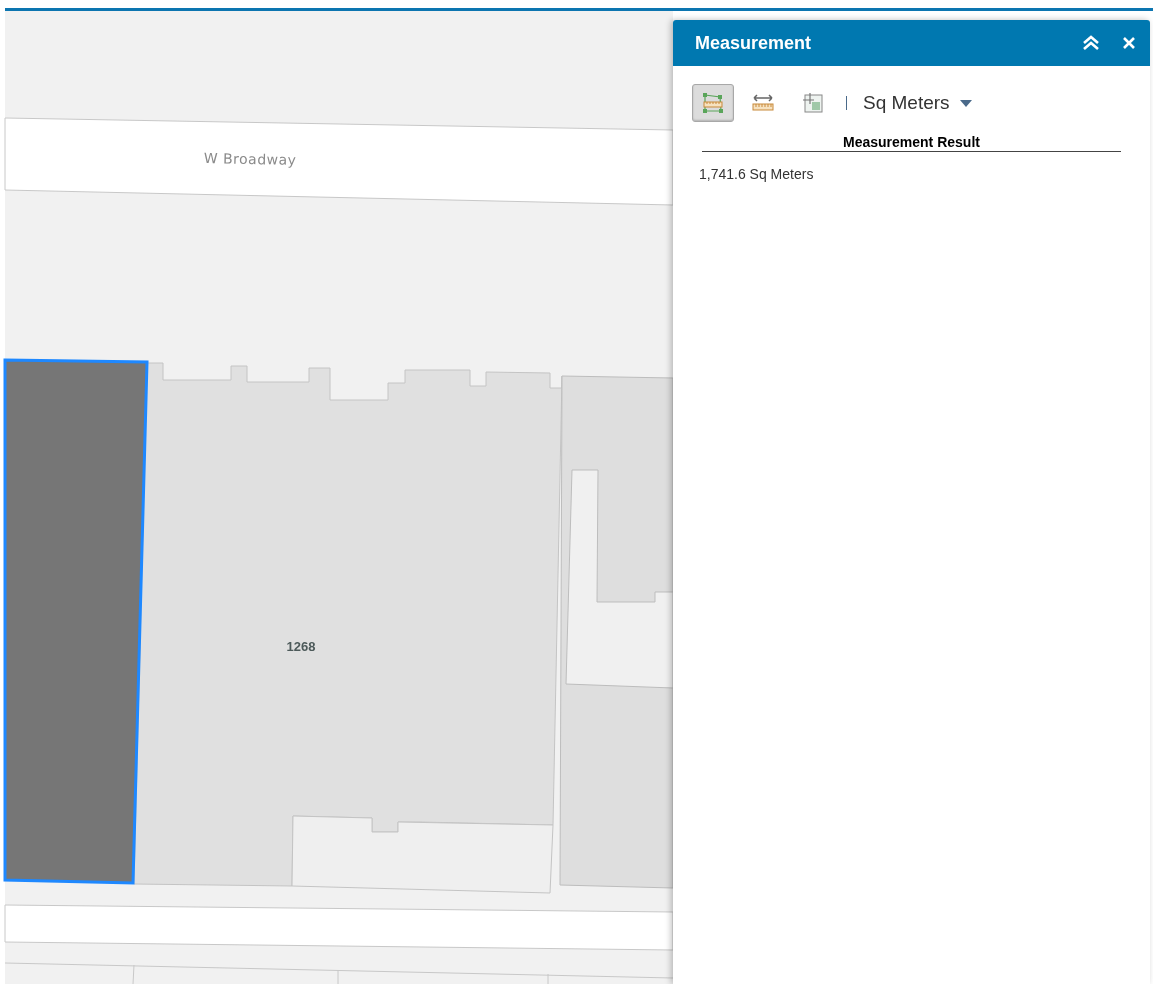 This screenshot has width=1153, height=984. I want to click on collapse-icon, so click(1091, 43).